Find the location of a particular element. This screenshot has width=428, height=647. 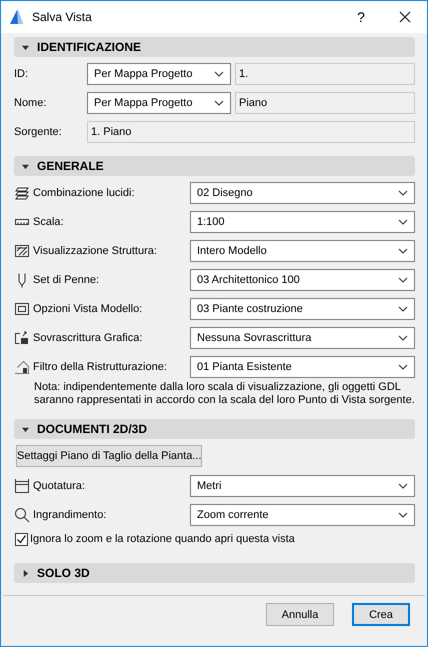

section-header: IDENTIFICAZIONE is located at coordinates (214, 47).